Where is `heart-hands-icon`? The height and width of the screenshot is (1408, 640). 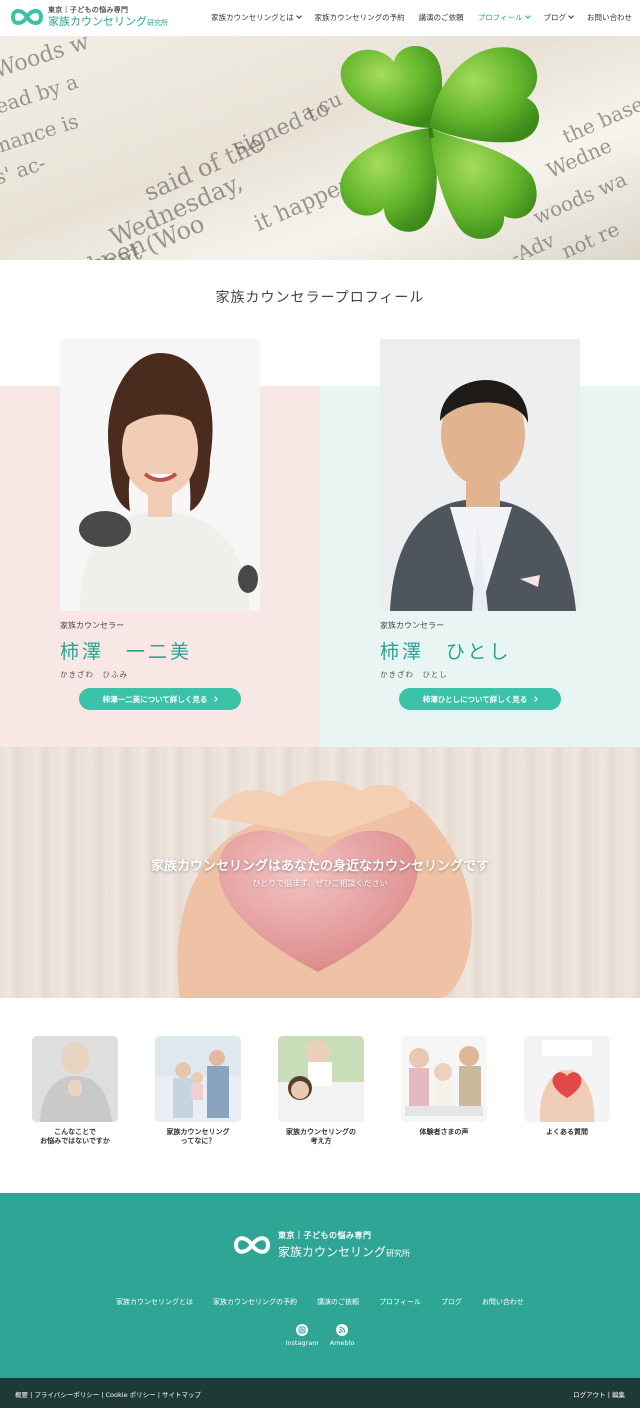 heart-hands-icon is located at coordinates (567, 1079).